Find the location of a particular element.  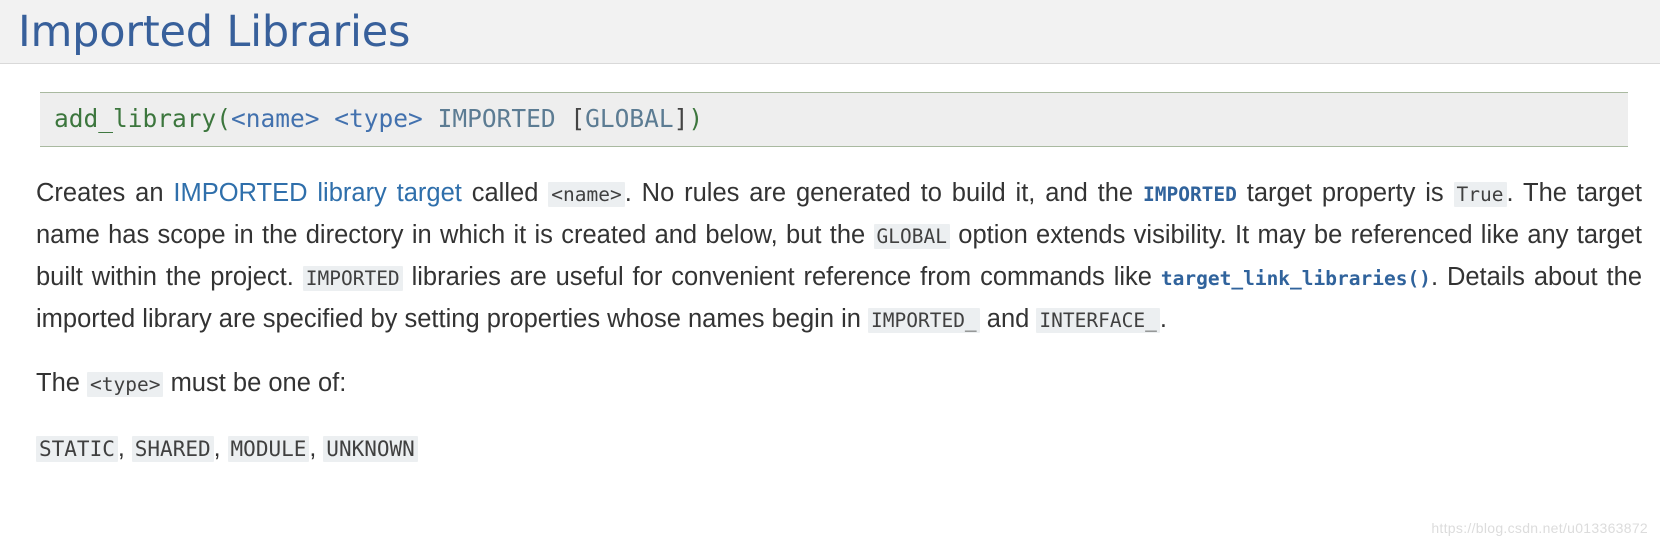

code-token-arg-name: <name> is located at coordinates (275, 118).